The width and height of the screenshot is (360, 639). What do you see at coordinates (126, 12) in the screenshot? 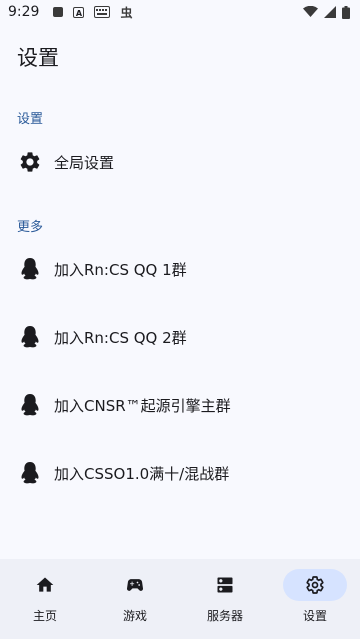
I see `app-glyph-icon: 虫` at bounding box center [126, 12].